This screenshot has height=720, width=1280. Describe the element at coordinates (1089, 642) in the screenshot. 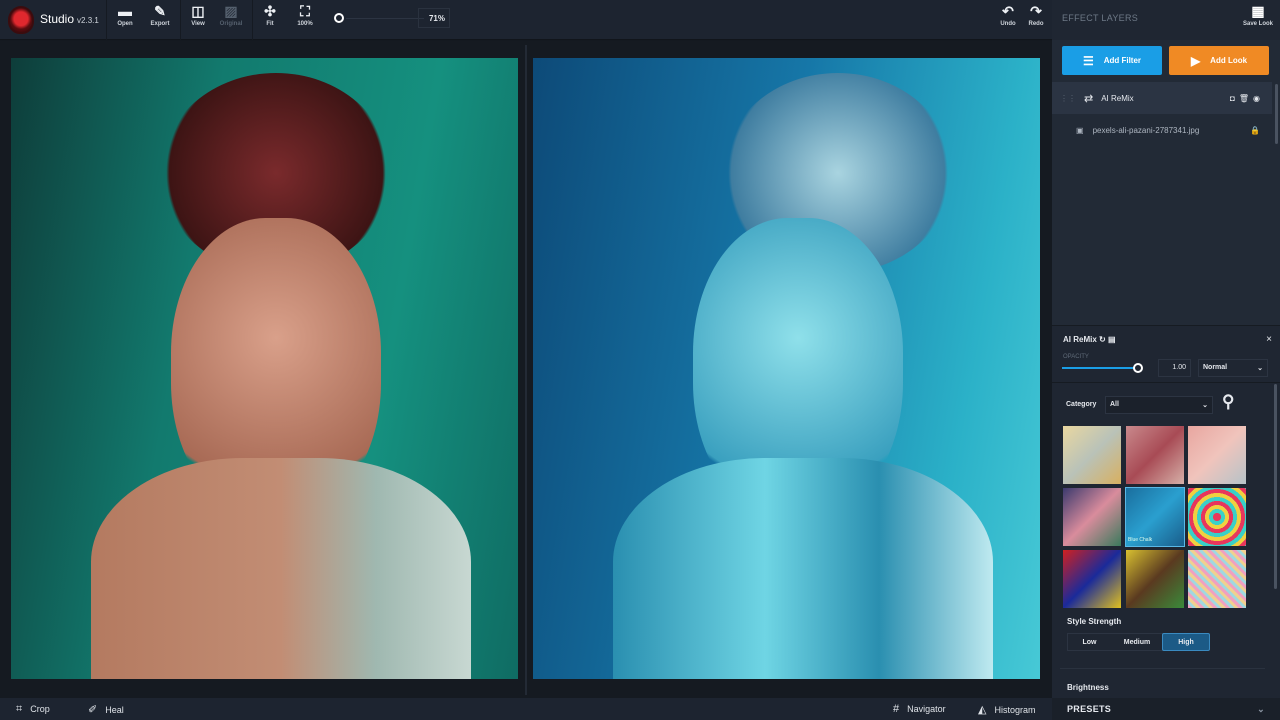

I see `strength-low: Low` at that location.